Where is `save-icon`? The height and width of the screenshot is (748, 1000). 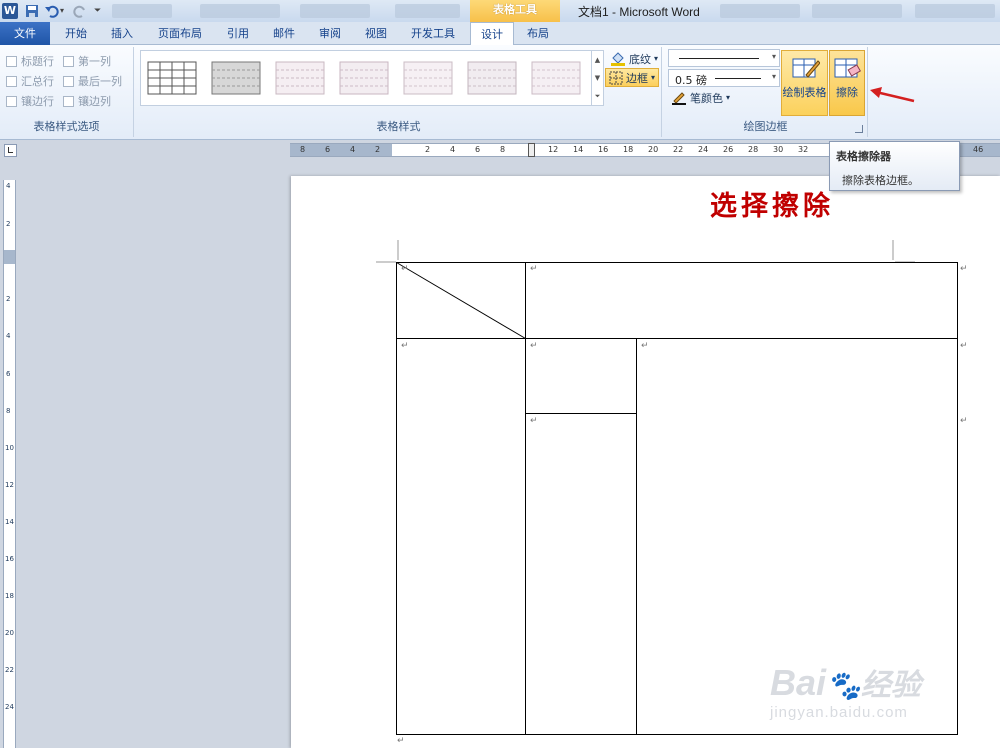
save-icon is located at coordinates (32, 11).